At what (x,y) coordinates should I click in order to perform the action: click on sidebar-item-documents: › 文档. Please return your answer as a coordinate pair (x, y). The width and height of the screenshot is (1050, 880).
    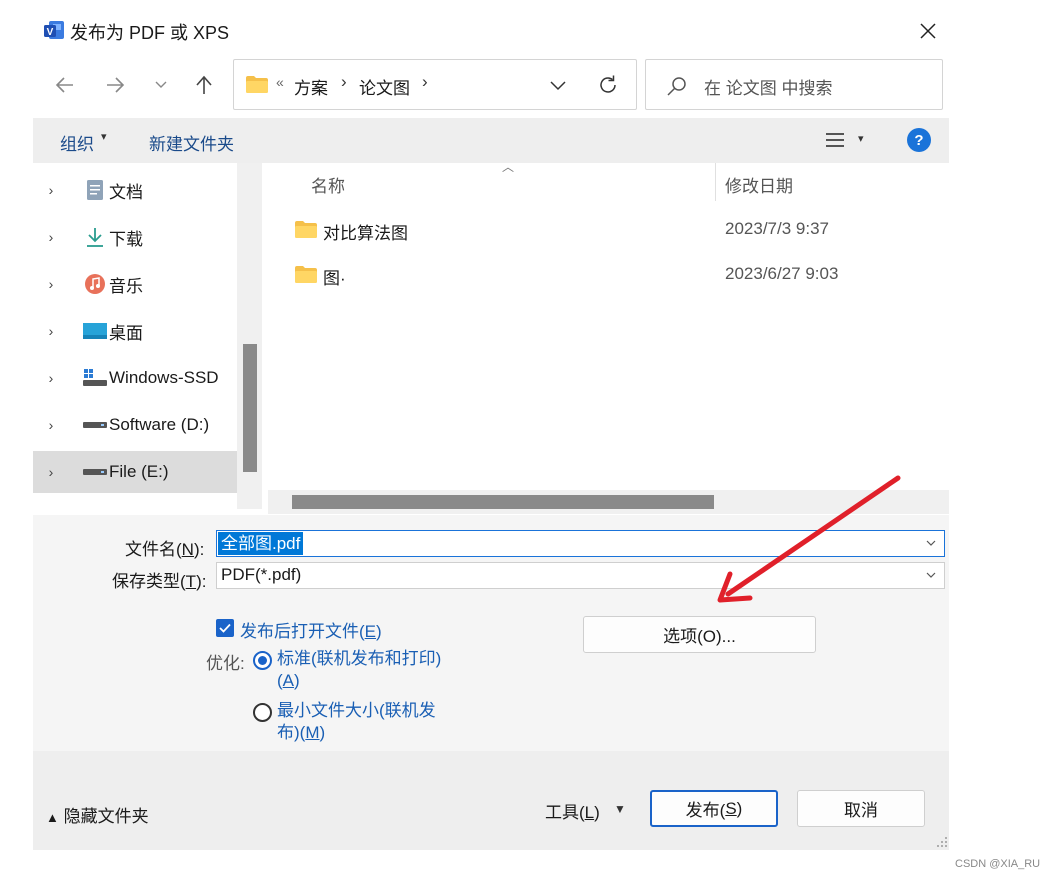
    Looking at the image, I should click on (135, 190).